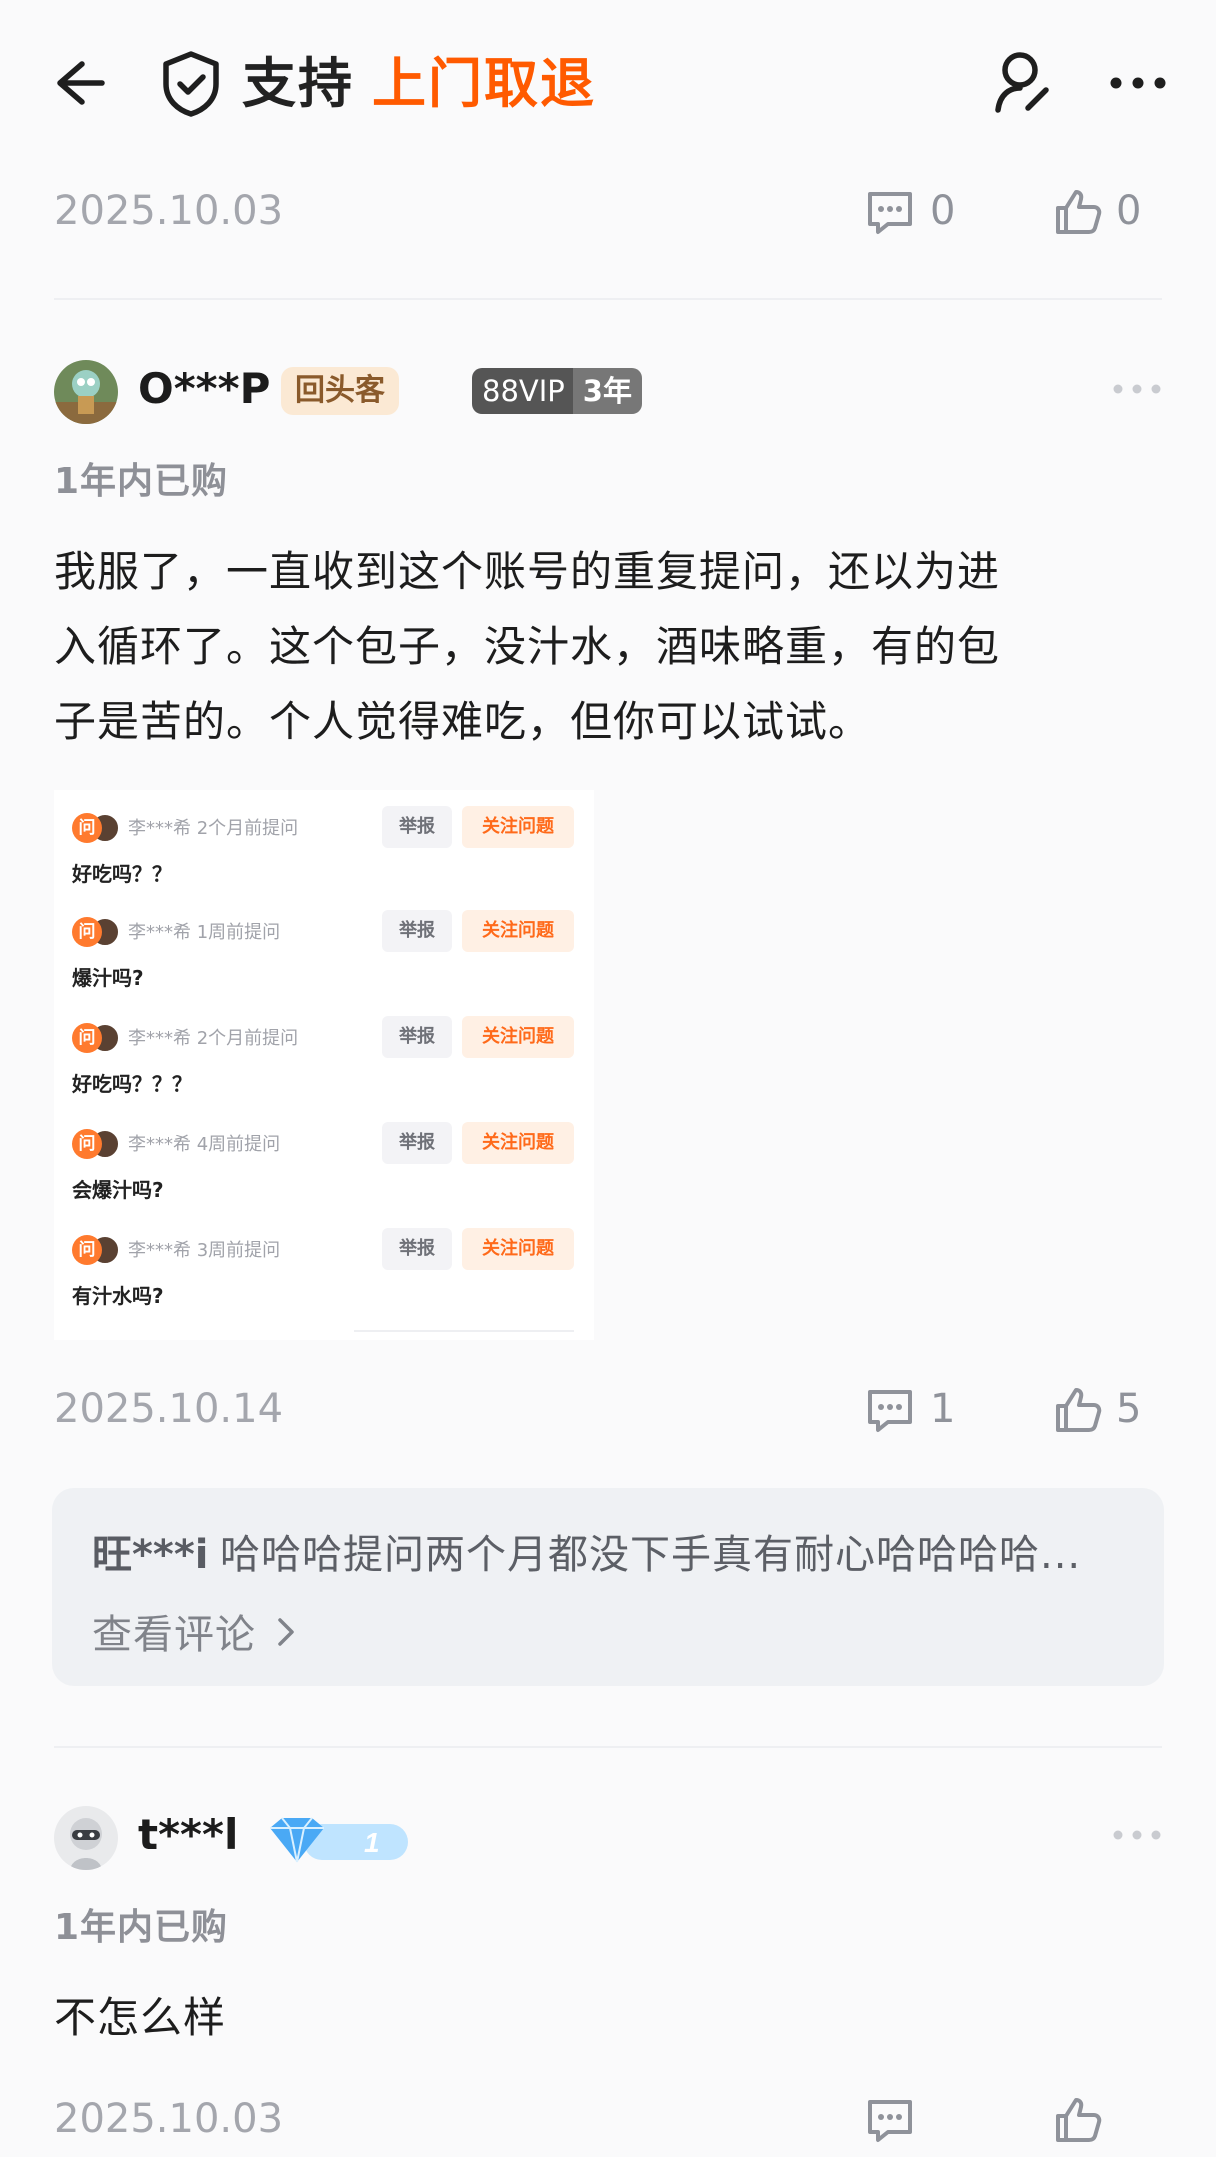  What do you see at coordinates (191, 84) in the screenshot?
I see `shield-check-icon` at bounding box center [191, 84].